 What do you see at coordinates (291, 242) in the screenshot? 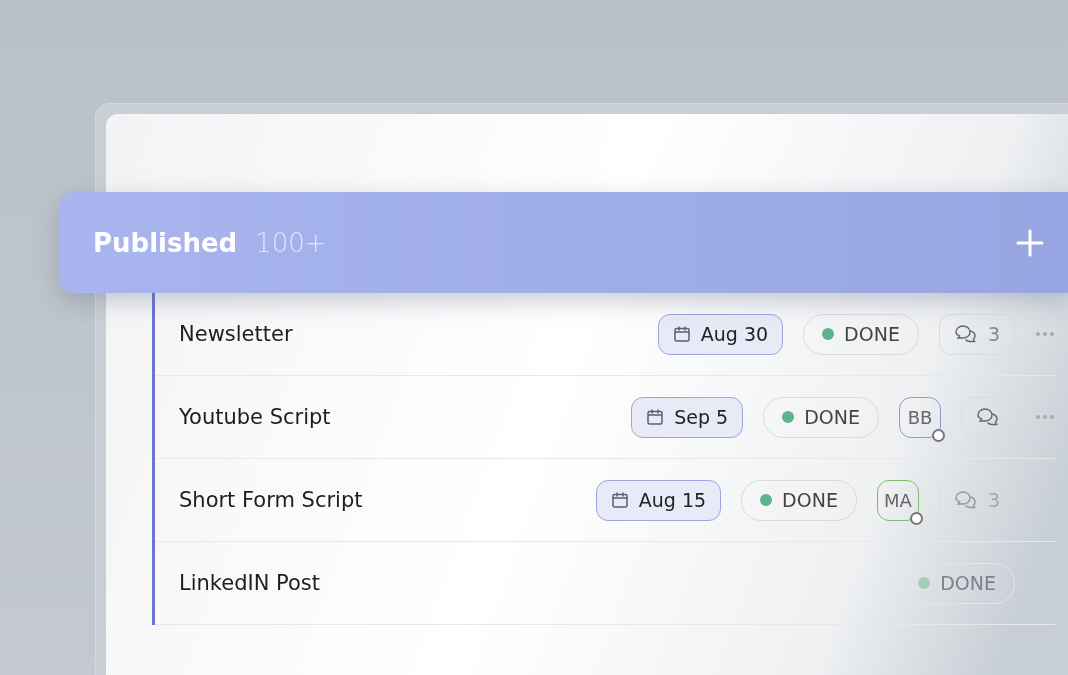
I see `group-count: 100+` at bounding box center [291, 242].